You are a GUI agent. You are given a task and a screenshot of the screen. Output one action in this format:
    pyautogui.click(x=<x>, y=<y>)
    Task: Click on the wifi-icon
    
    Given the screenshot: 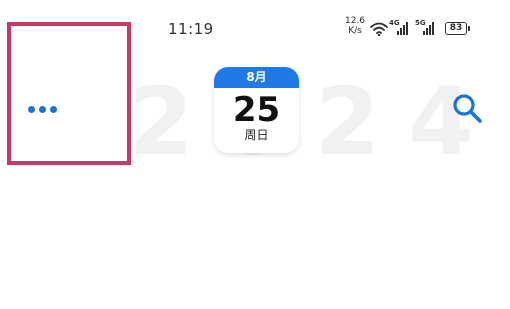 What is the action you would take?
    pyautogui.click(x=379, y=29)
    